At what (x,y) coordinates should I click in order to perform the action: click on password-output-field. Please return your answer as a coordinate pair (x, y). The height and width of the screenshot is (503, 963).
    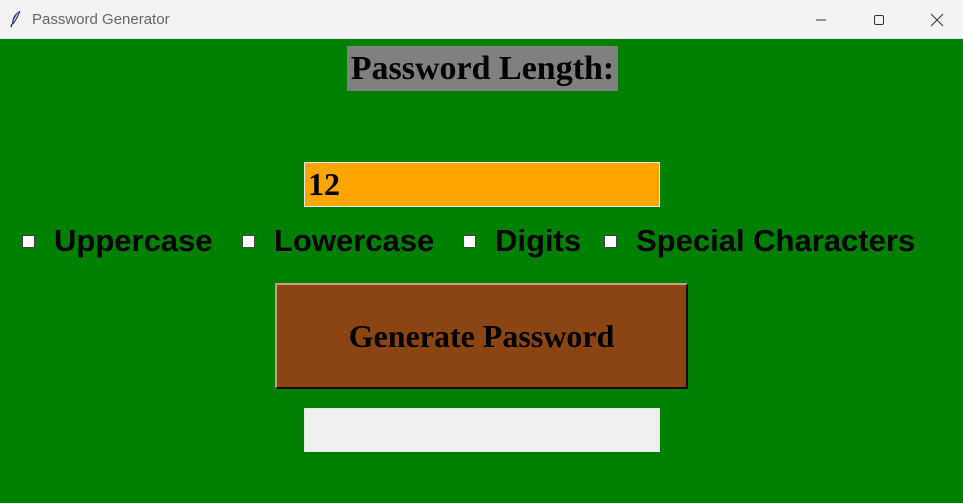
    Looking at the image, I should click on (482, 430).